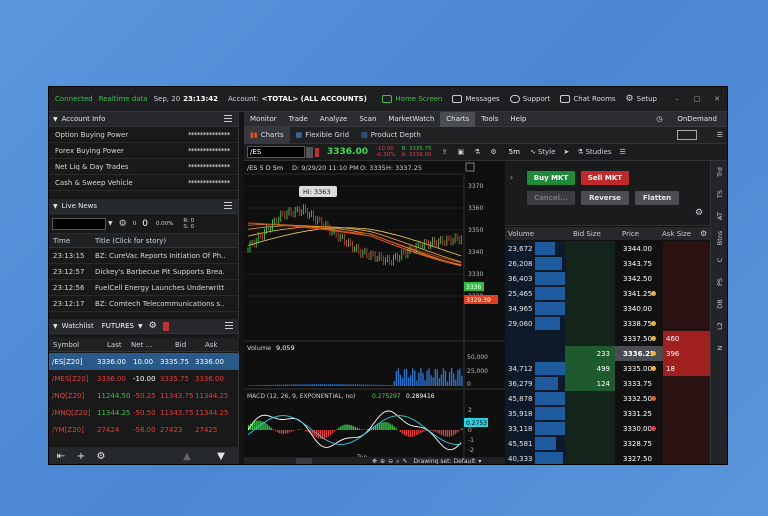 The width and height of the screenshot is (768, 516). What do you see at coordinates (551, 178) in the screenshot?
I see `buy-mkt-button: Buy MKT` at bounding box center [551, 178].